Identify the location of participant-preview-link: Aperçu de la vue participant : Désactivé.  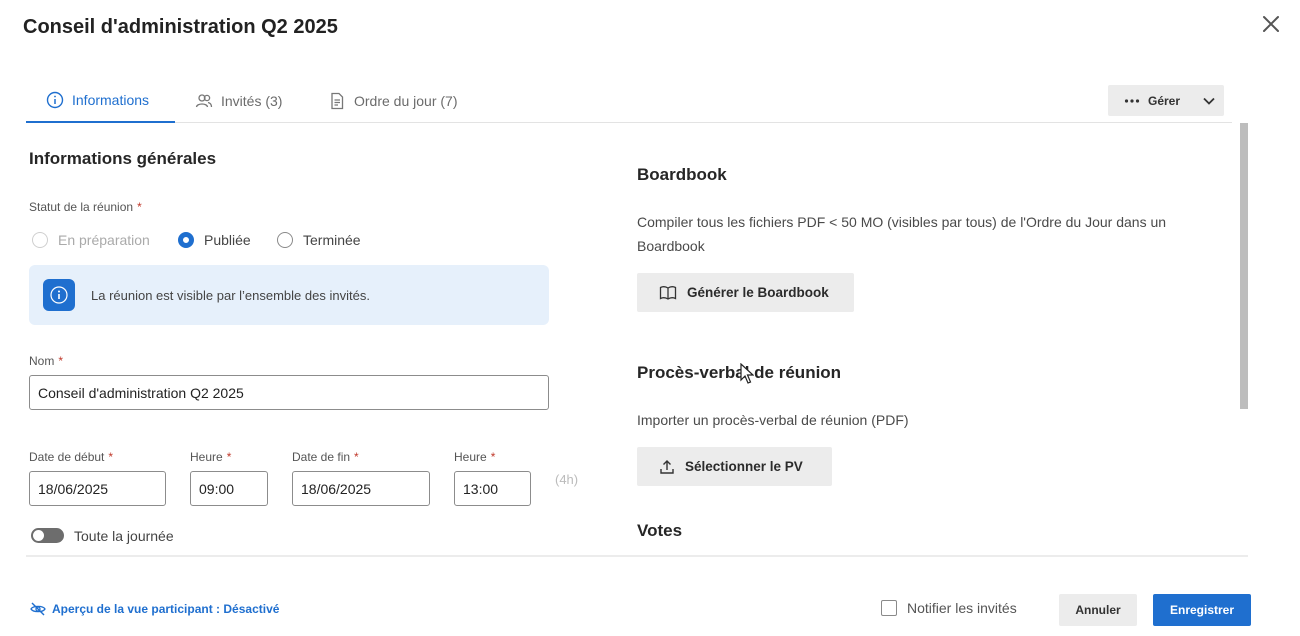
(154, 609).